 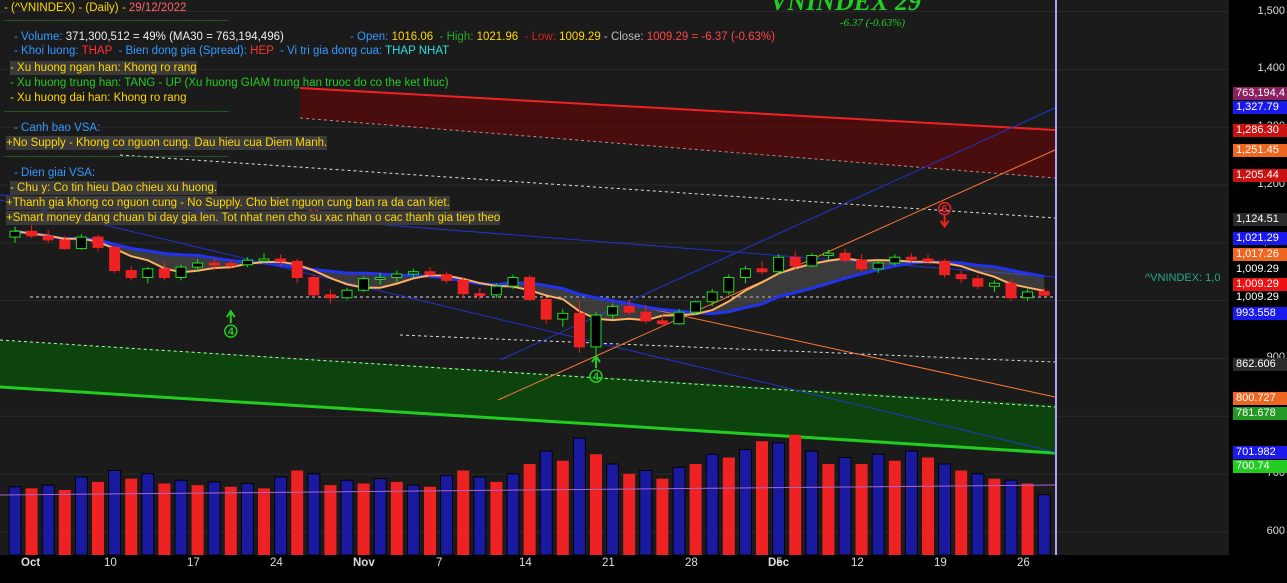 What do you see at coordinates (55, 173) in the screenshot?
I see `dien-giai-label: - Dien giai VSA:` at bounding box center [55, 173].